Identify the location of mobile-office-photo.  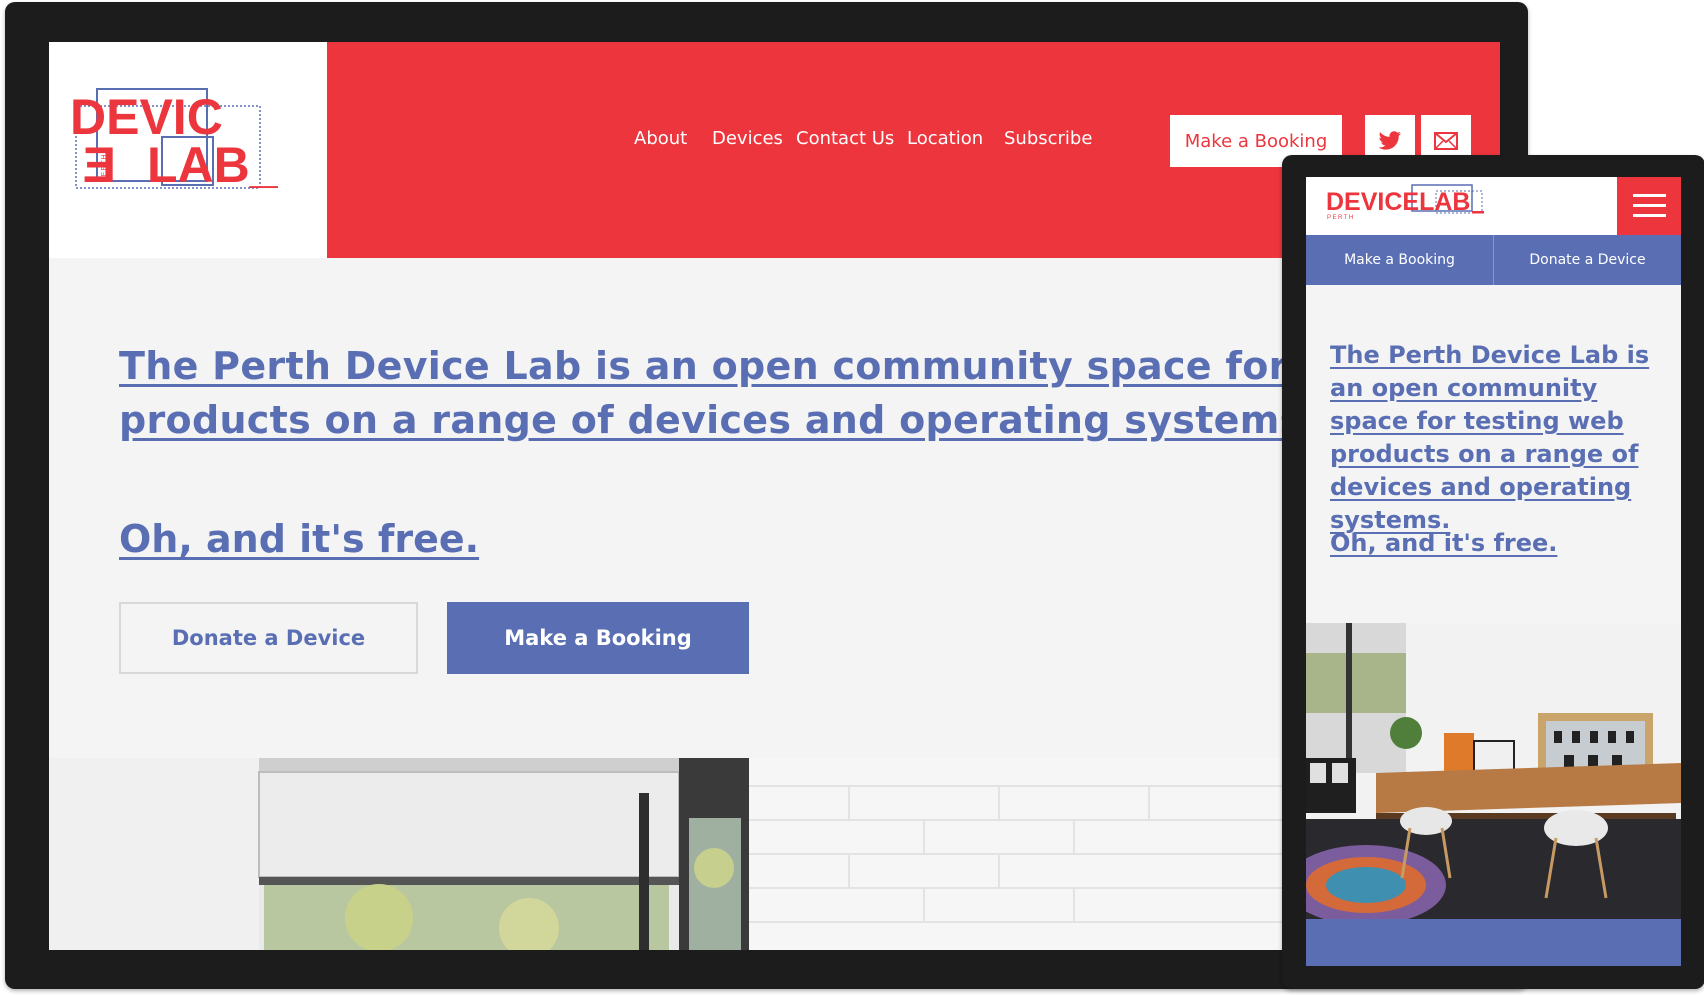
(1493, 771).